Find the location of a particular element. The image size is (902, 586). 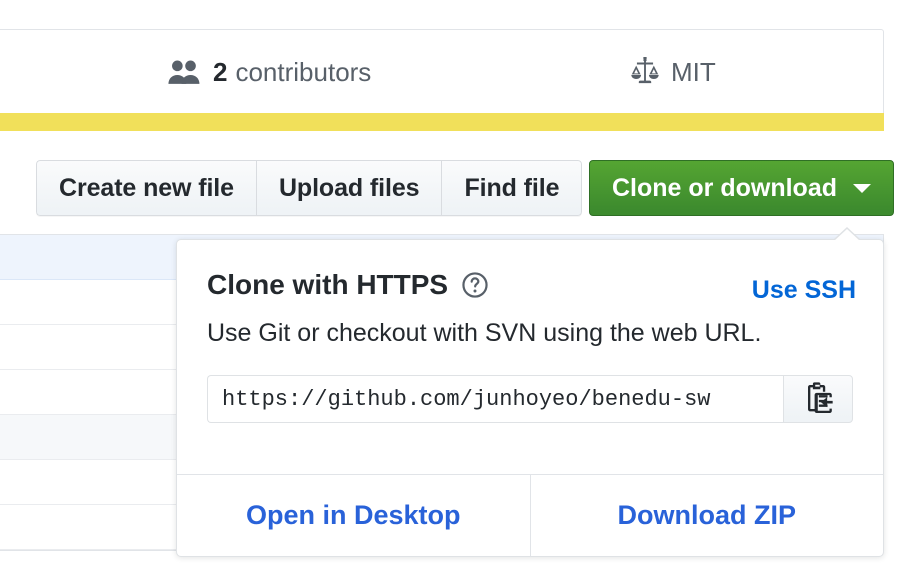

download-zip-button: Download ZIP is located at coordinates (707, 515).